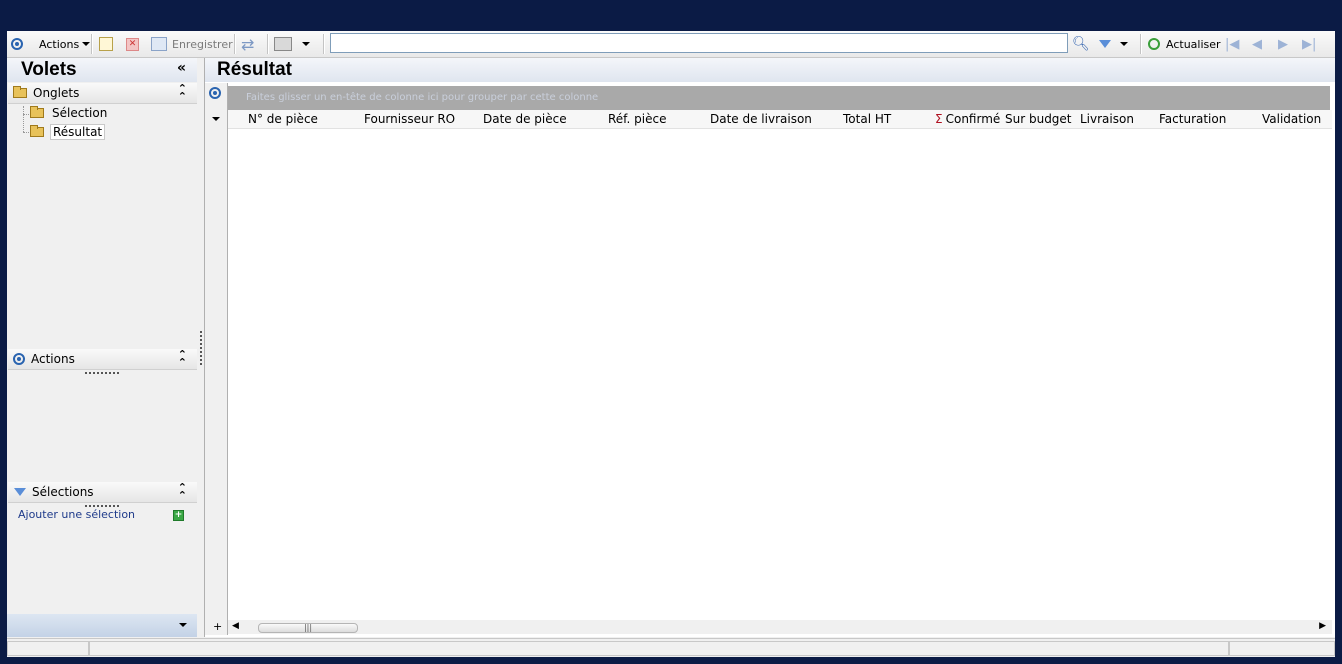 The width and height of the screenshot is (1342, 664). What do you see at coordinates (1038, 119) in the screenshot?
I see `col-header: Sur budget` at bounding box center [1038, 119].